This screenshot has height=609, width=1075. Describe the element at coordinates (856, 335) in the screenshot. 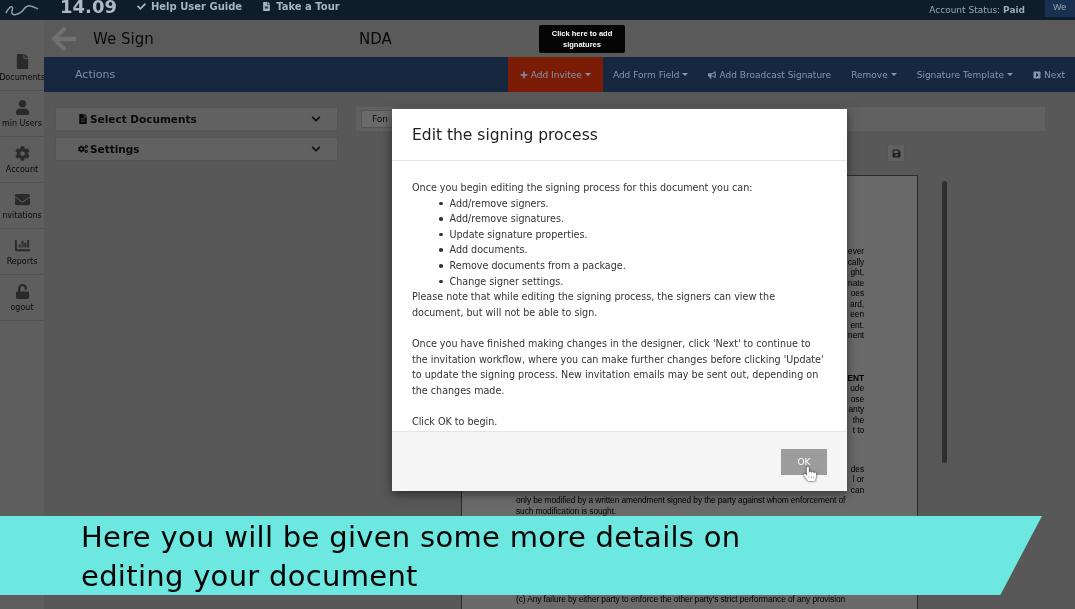

I see `document-text: nent` at that location.